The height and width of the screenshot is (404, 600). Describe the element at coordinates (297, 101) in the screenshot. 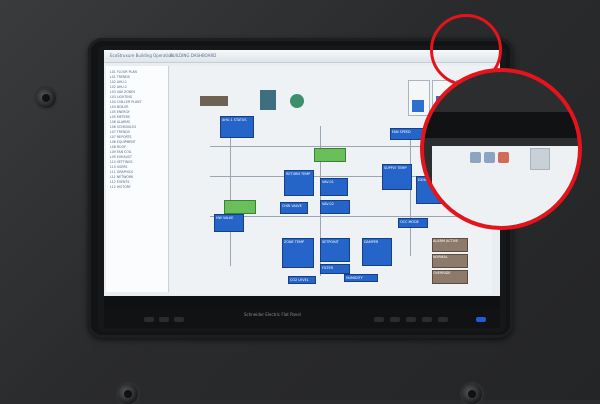

I see `globe-icon` at that location.